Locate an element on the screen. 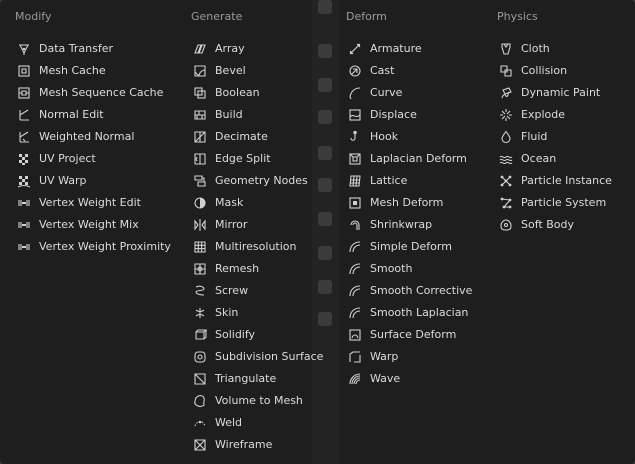 The image size is (635, 464). menu-item-solidify: Solidify is located at coordinates (224, 335).